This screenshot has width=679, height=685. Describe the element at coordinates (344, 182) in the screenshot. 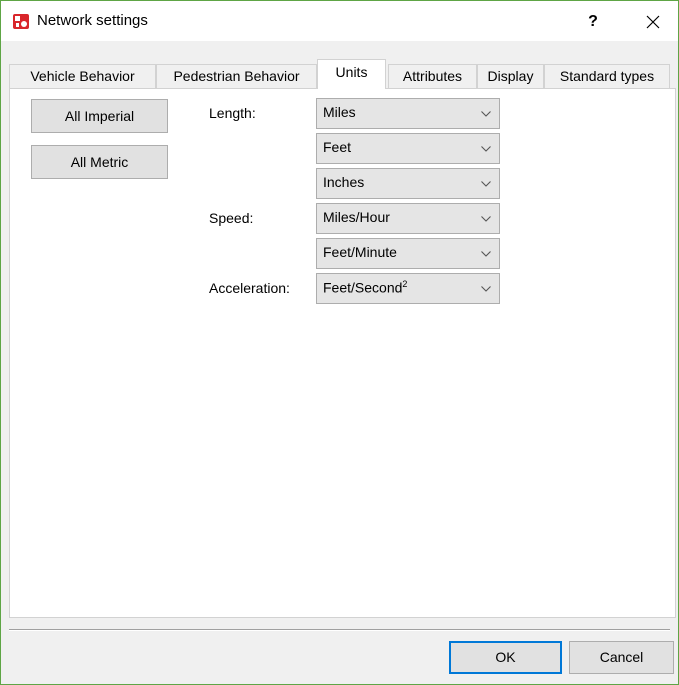

I see `length-unit-value: Inches` at that location.